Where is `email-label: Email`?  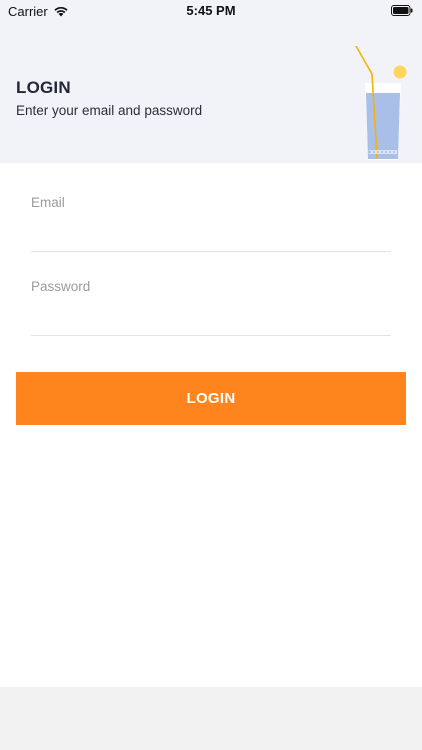 email-label: Email is located at coordinates (48, 202).